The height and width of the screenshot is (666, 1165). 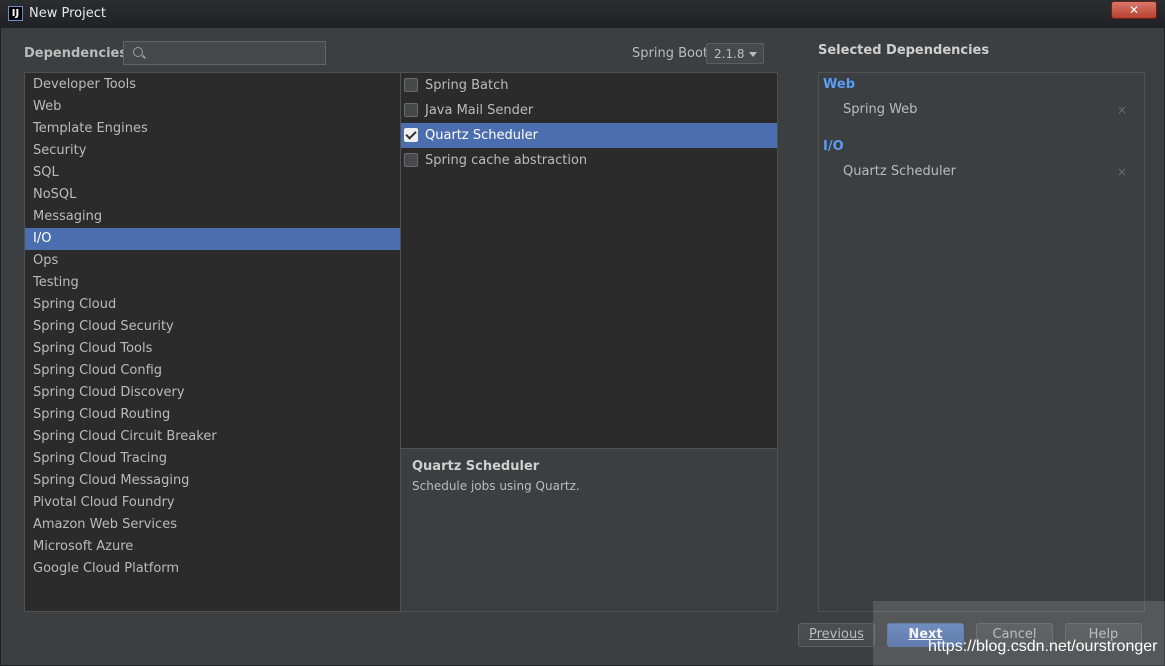 I want to click on chevron-down-icon, so click(x=753, y=54).